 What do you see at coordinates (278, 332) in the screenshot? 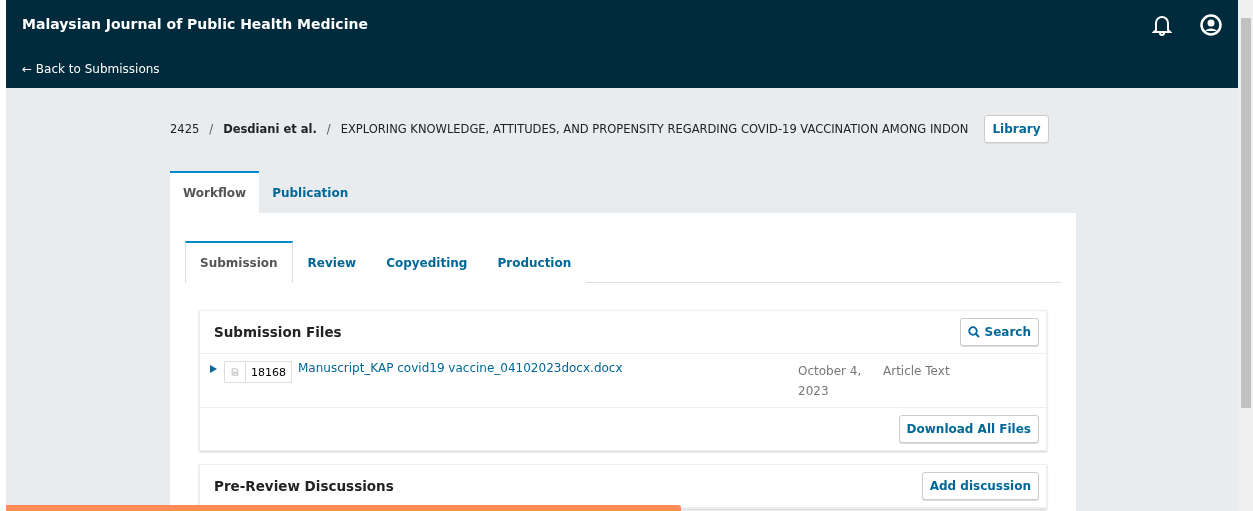
I see `card-title: Submission Files` at bounding box center [278, 332].